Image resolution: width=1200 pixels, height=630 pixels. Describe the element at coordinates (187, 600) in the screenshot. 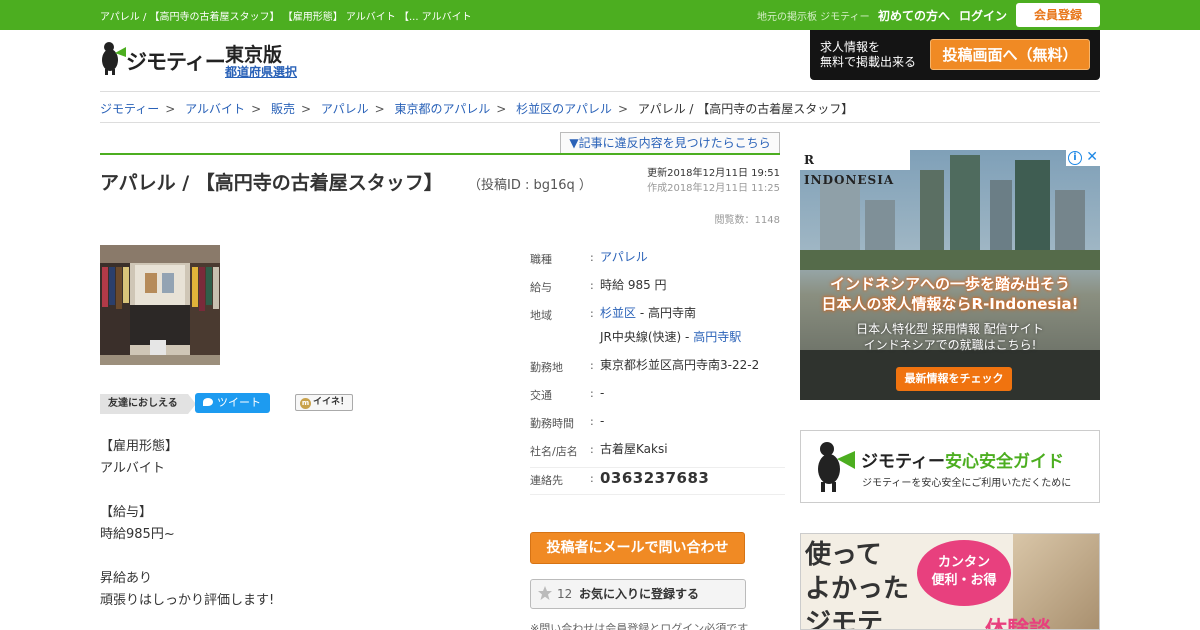

I see `description-line: 頑張りはしっかり評価します!` at that location.